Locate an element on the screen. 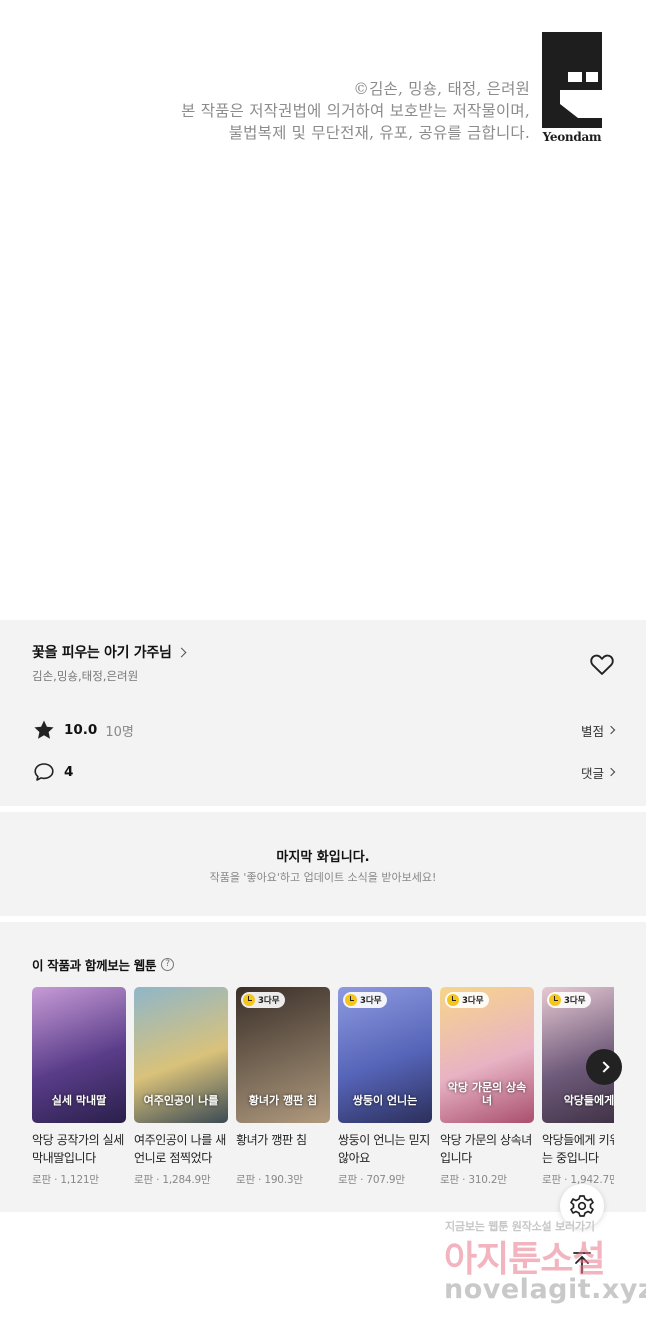 Image resolution: width=646 pixels, height=1328 pixels. copyright-line: 불법복제 및 무단전재, 유포, 공유를 금합니다. is located at coordinates (379, 133).